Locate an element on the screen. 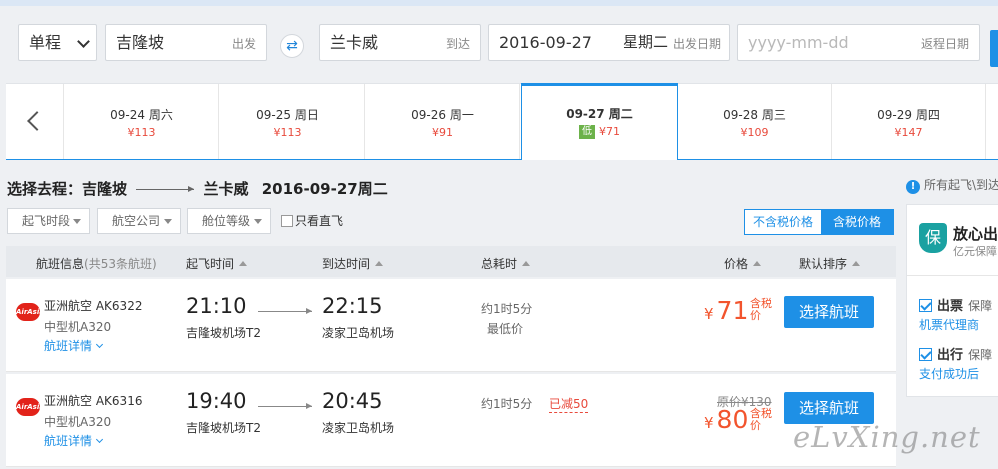 This screenshot has height=469, width=998. departure-date-value: 2016-09-27 is located at coordinates (545, 42).